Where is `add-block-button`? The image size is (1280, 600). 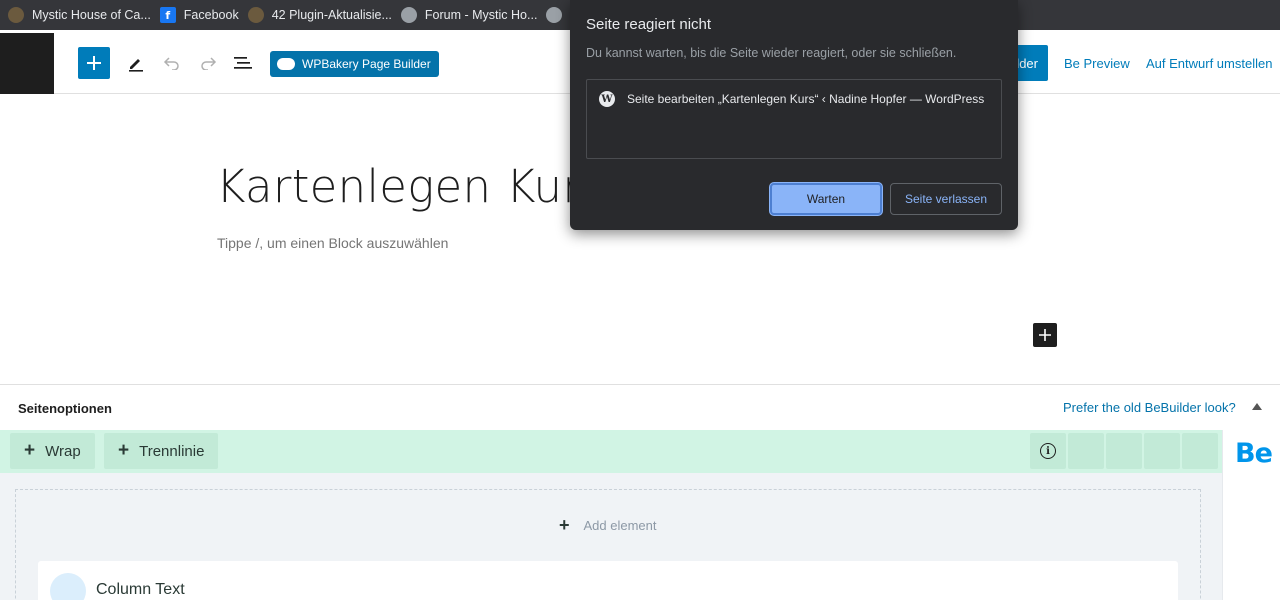
add-block-button is located at coordinates (1045, 335).